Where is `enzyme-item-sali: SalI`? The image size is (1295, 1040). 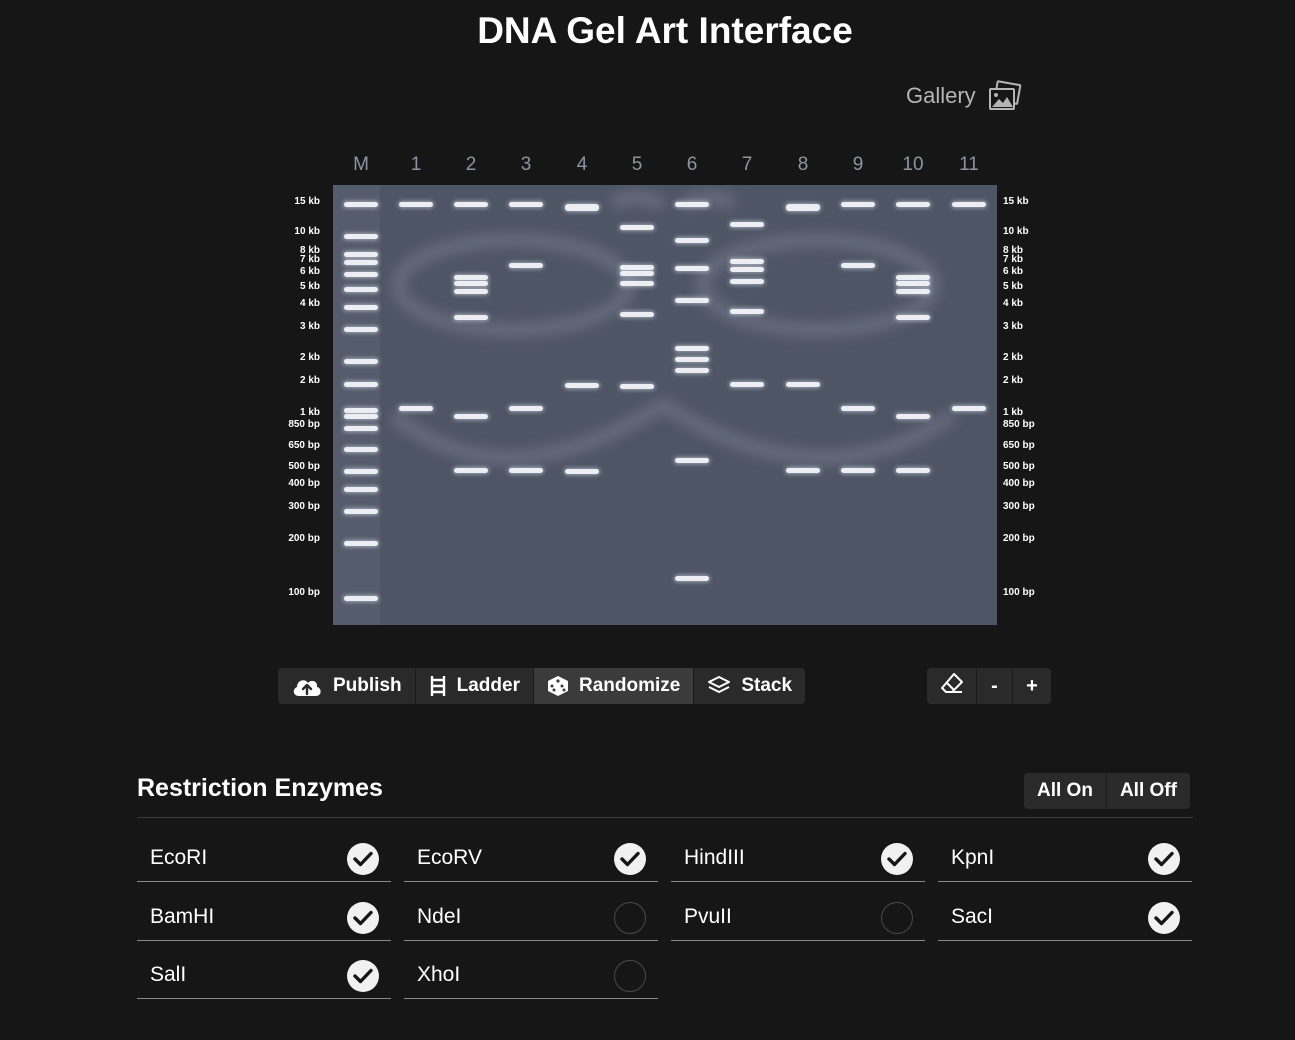 enzyme-item-sali: SalI is located at coordinates (264, 973).